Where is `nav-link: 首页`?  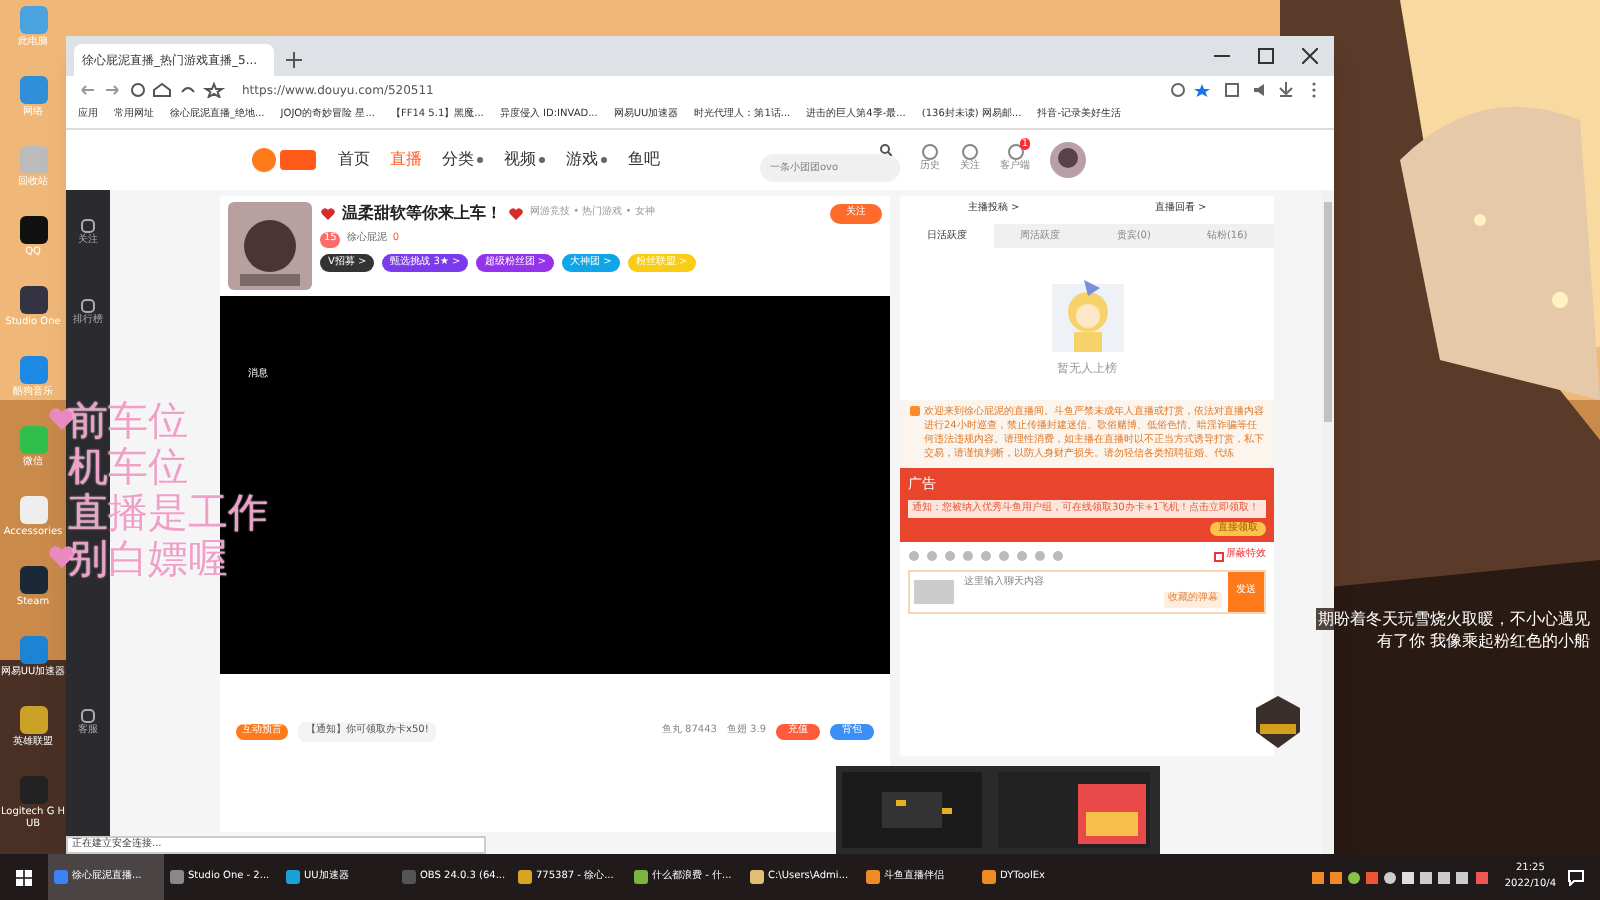 nav-link: 首页 is located at coordinates (354, 160).